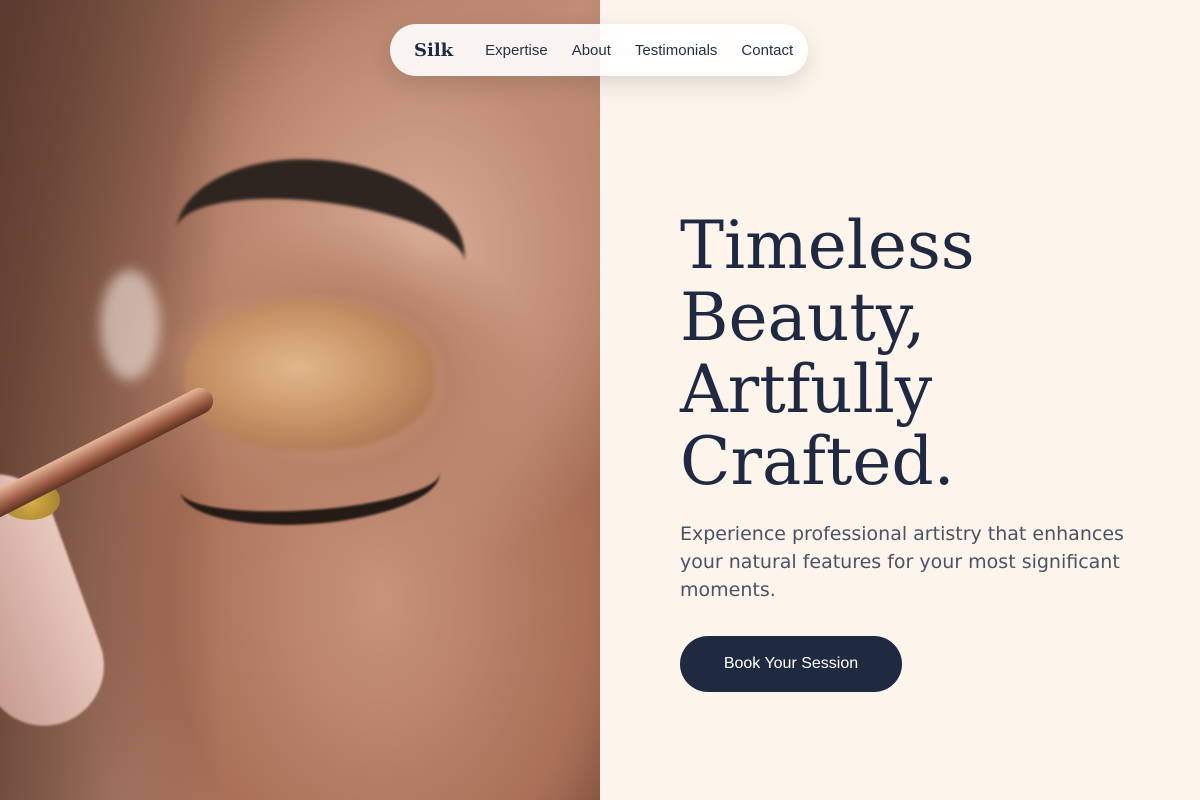 This screenshot has height=800, width=1200. I want to click on eyelid-shimmer, so click(310, 375).